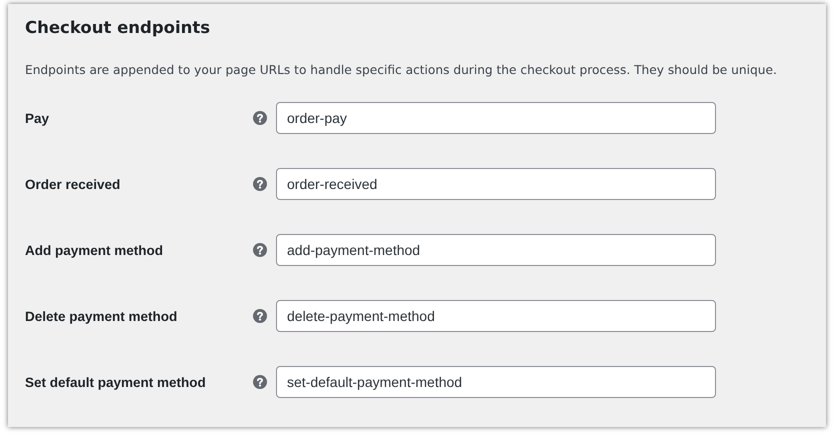  Describe the element at coordinates (496, 382) in the screenshot. I see `endpoint-input: set-default-payment-method` at that location.